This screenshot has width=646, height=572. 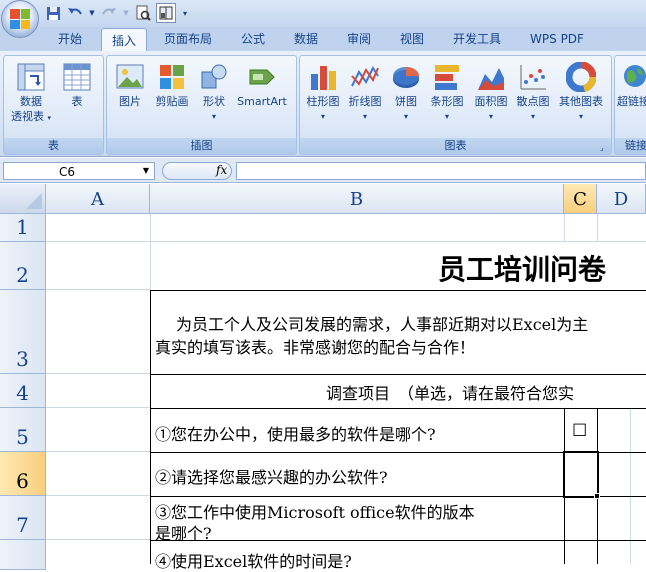 What do you see at coordinates (450, 393) in the screenshot?
I see `survey-header: 调查项目 （单选，请在最符合您实` at bounding box center [450, 393].